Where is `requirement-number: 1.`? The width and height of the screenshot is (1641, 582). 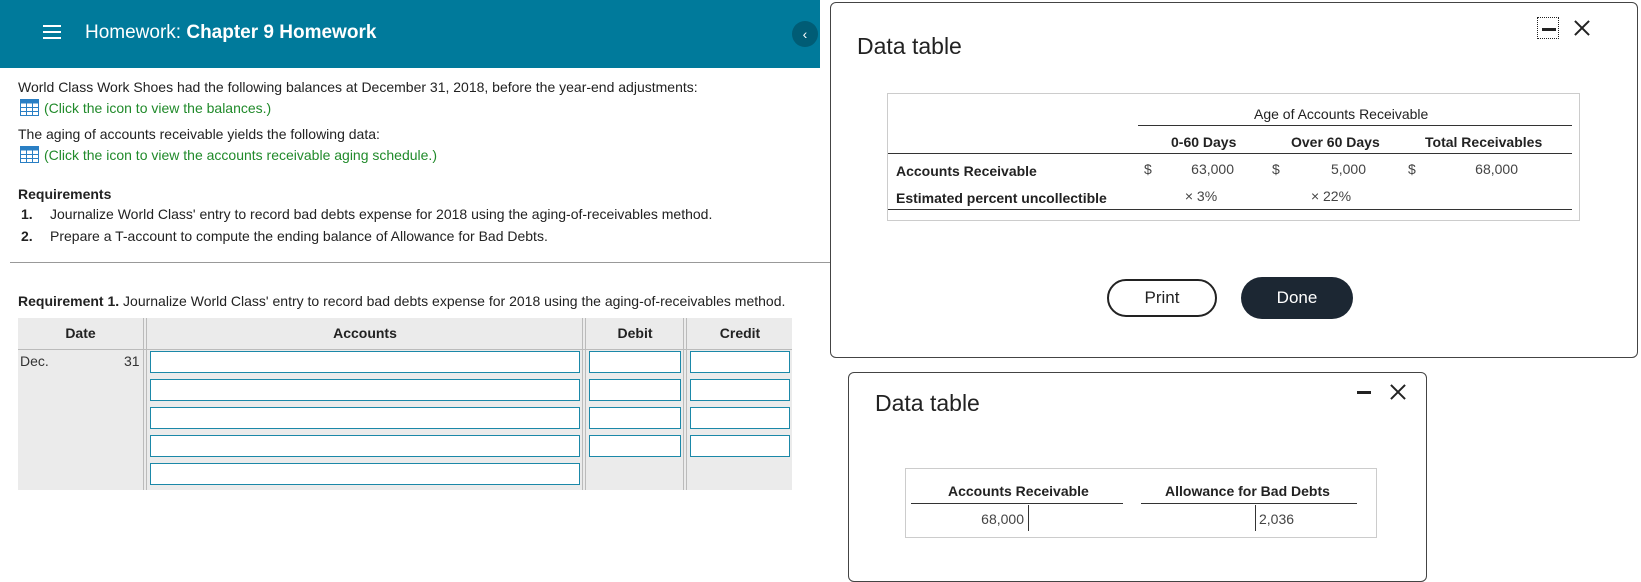
requirement-number: 1. is located at coordinates (27, 214).